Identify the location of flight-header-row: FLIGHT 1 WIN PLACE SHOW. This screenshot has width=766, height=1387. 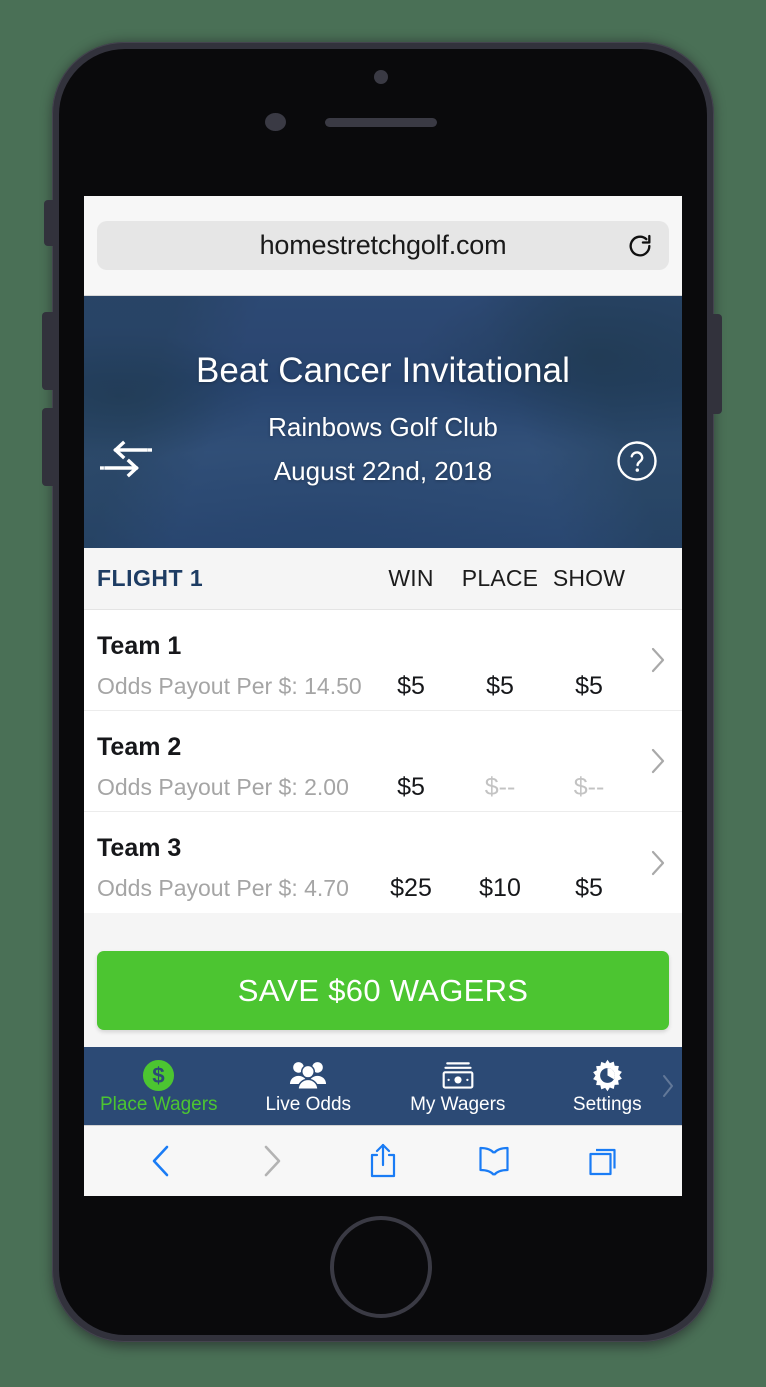
(383, 579).